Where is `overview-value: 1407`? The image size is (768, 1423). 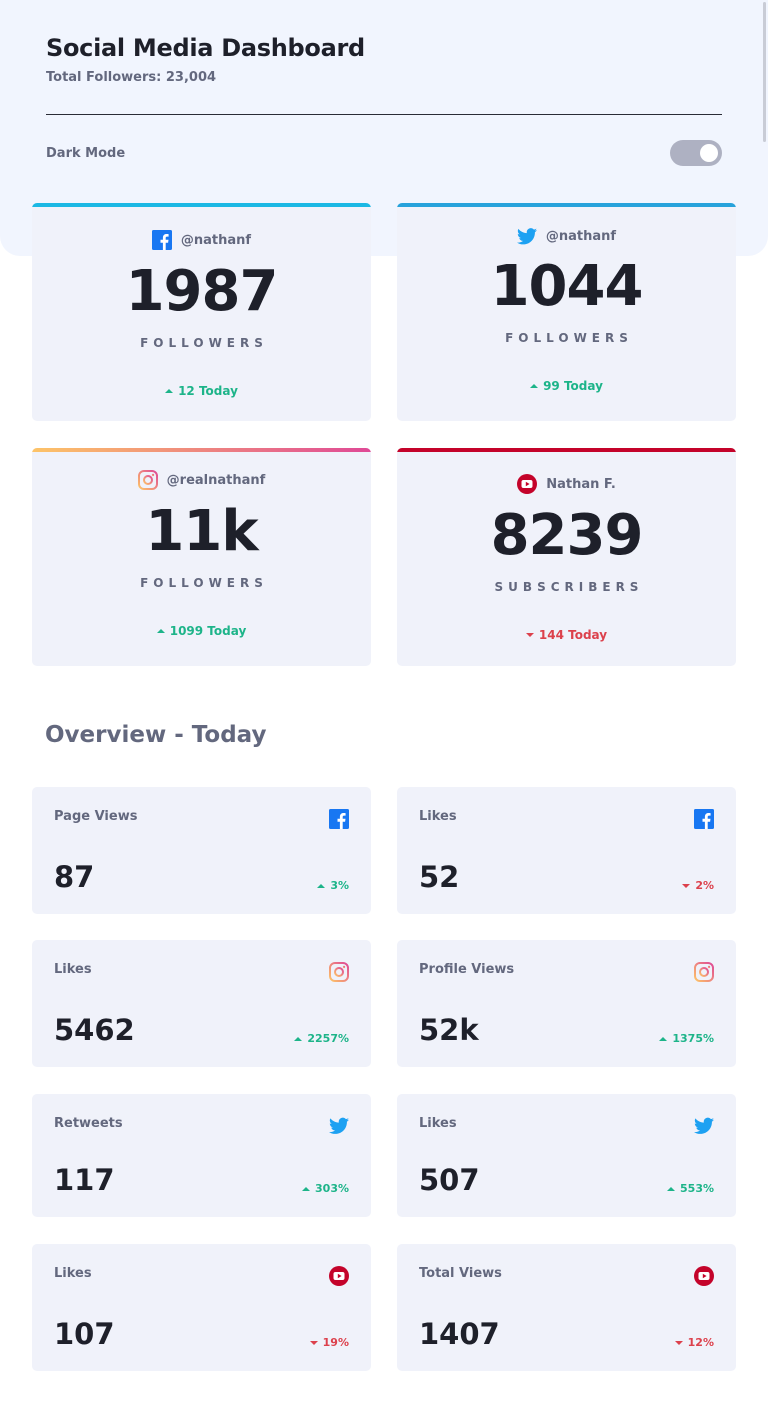
overview-value: 1407 is located at coordinates (459, 1334).